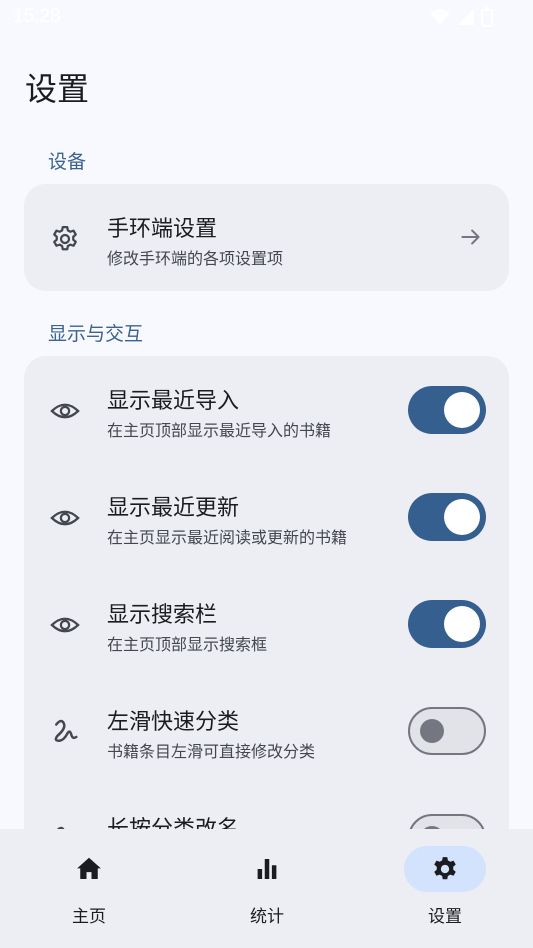 The image size is (533, 948). Describe the element at coordinates (445, 917) in the screenshot. I see `nav-label: 设置` at that location.